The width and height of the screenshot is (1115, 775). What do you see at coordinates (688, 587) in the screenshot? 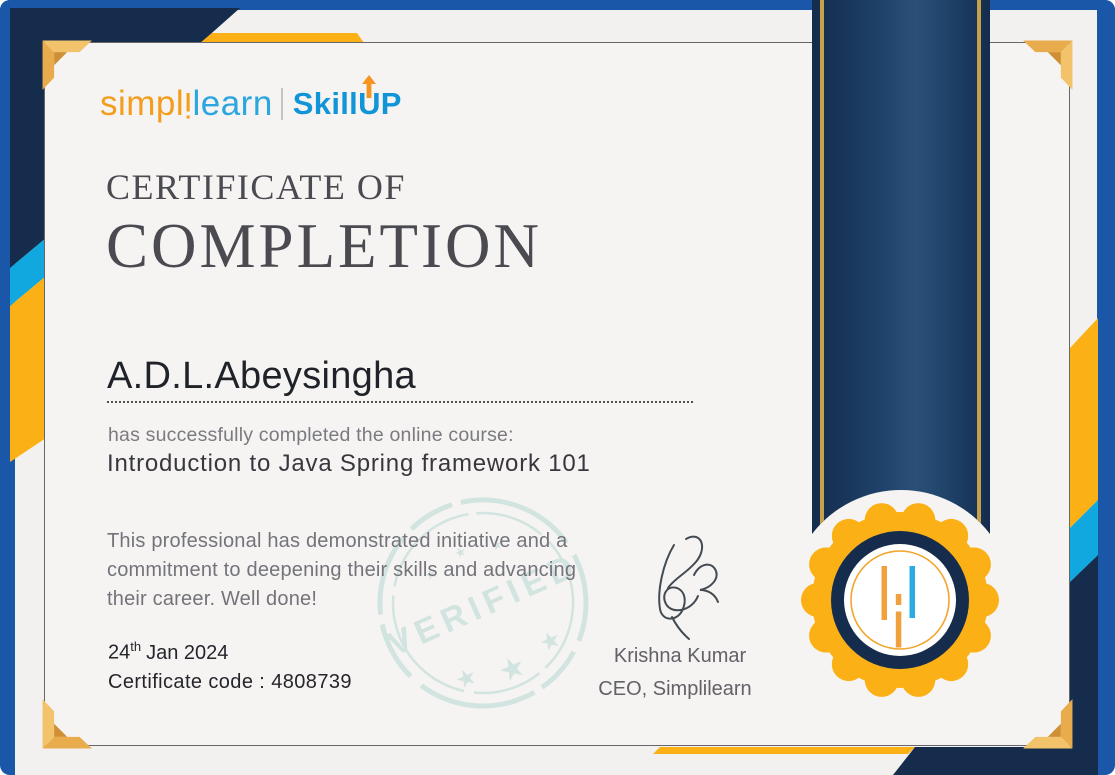
I see `signature` at bounding box center [688, 587].